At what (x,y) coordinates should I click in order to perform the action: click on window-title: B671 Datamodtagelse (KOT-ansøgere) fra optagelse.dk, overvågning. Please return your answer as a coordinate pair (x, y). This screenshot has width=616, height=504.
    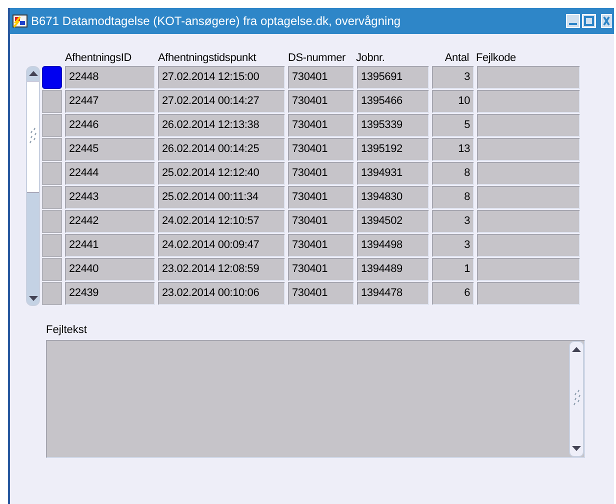
    Looking at the image, I should click on (216, 21).